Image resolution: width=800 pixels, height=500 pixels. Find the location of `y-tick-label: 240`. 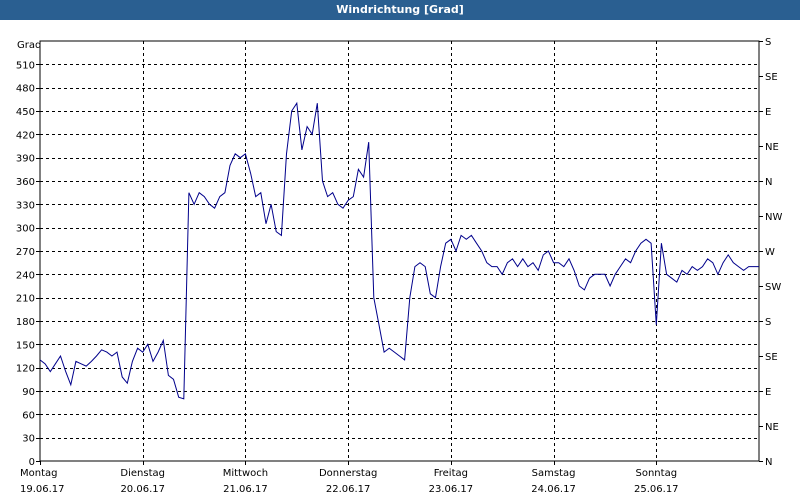

y-tick-label: 240 is located at coordinates (25, 275).